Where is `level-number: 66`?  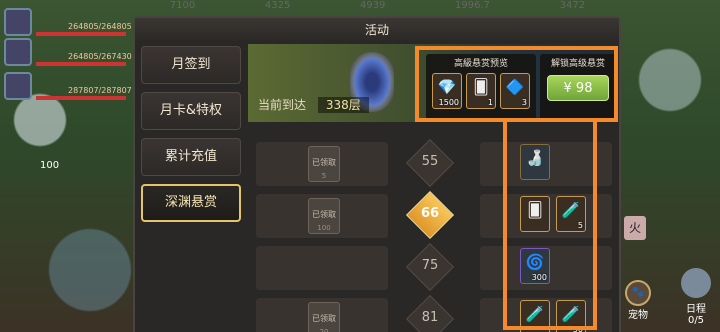
level-number: 66 is located at coordinates (430, 213).